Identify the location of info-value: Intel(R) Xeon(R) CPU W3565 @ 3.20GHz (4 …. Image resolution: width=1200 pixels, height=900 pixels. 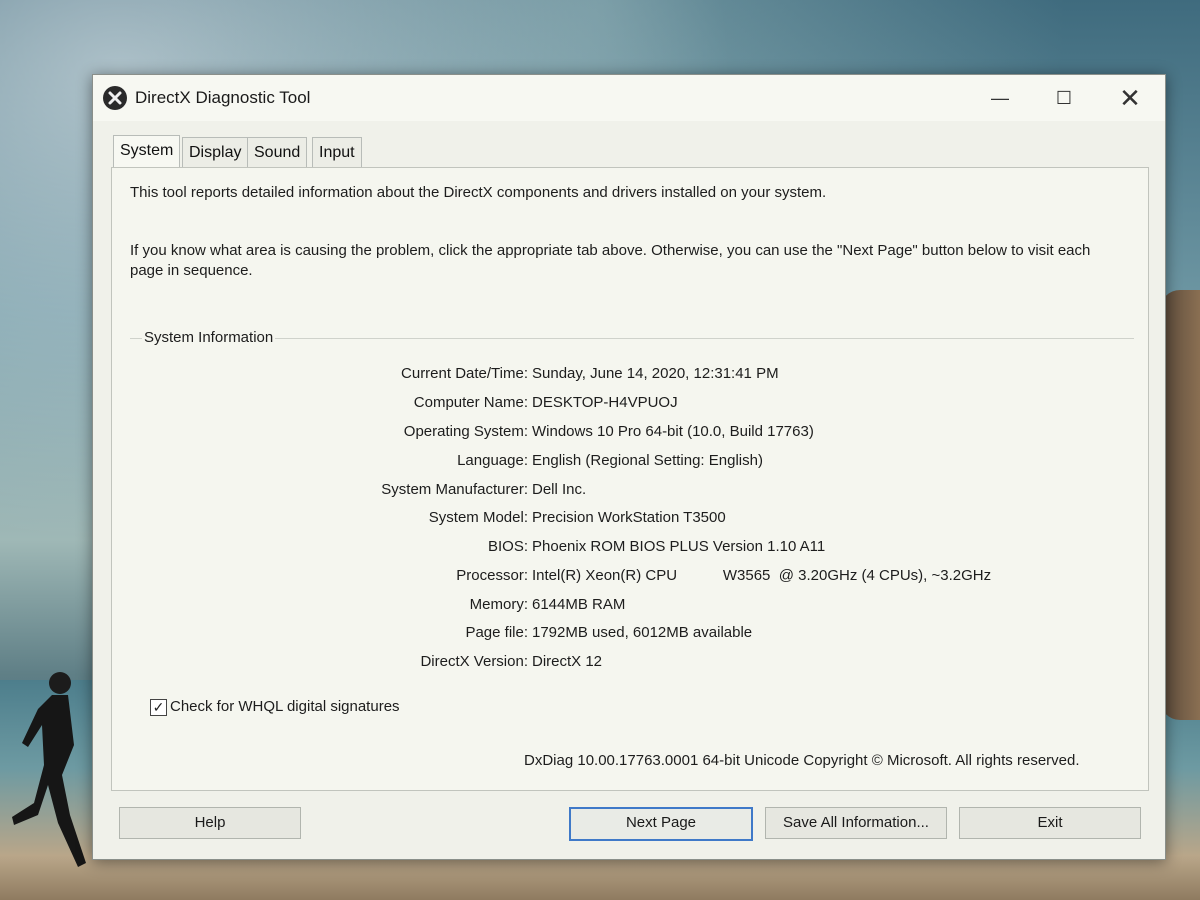
(762, 575).